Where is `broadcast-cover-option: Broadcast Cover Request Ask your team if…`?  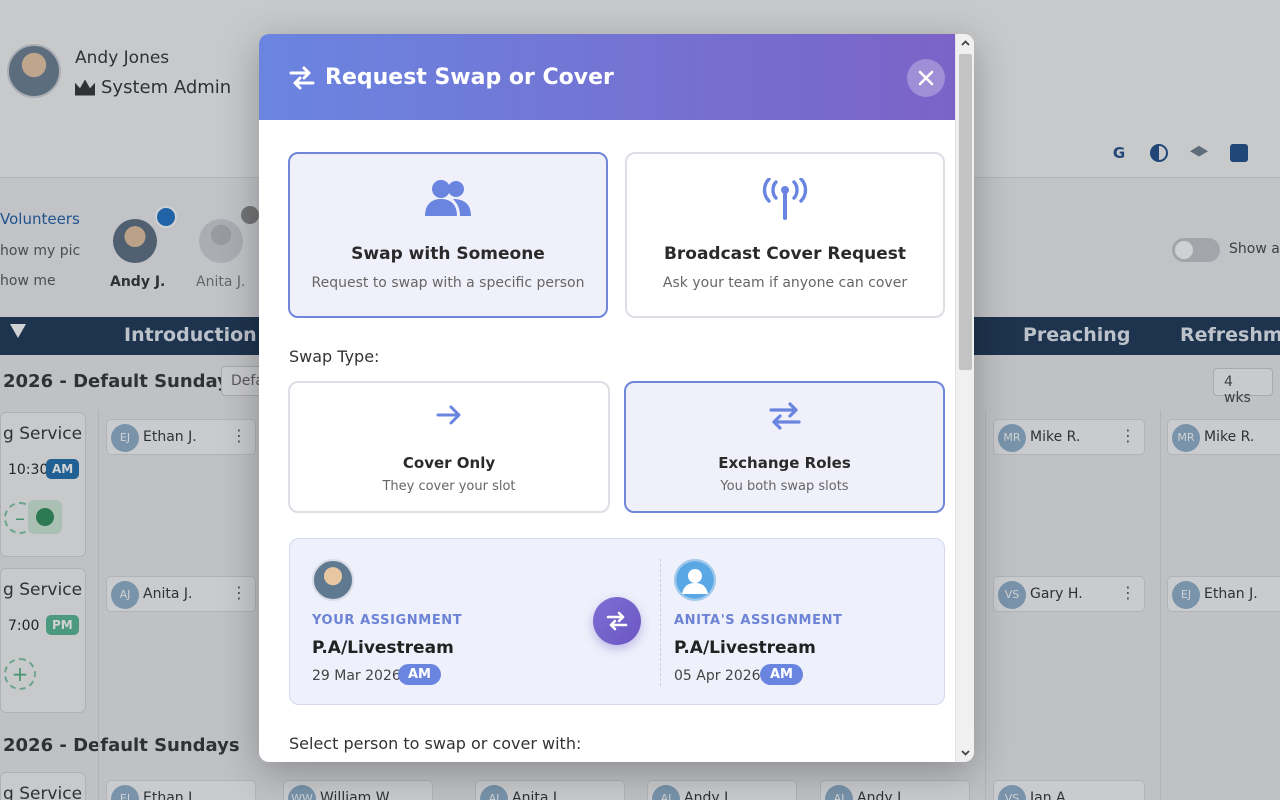
broadcast-cover-option: Broadcast Cover Request Ask your team if… is located at coordinates (785, 235).